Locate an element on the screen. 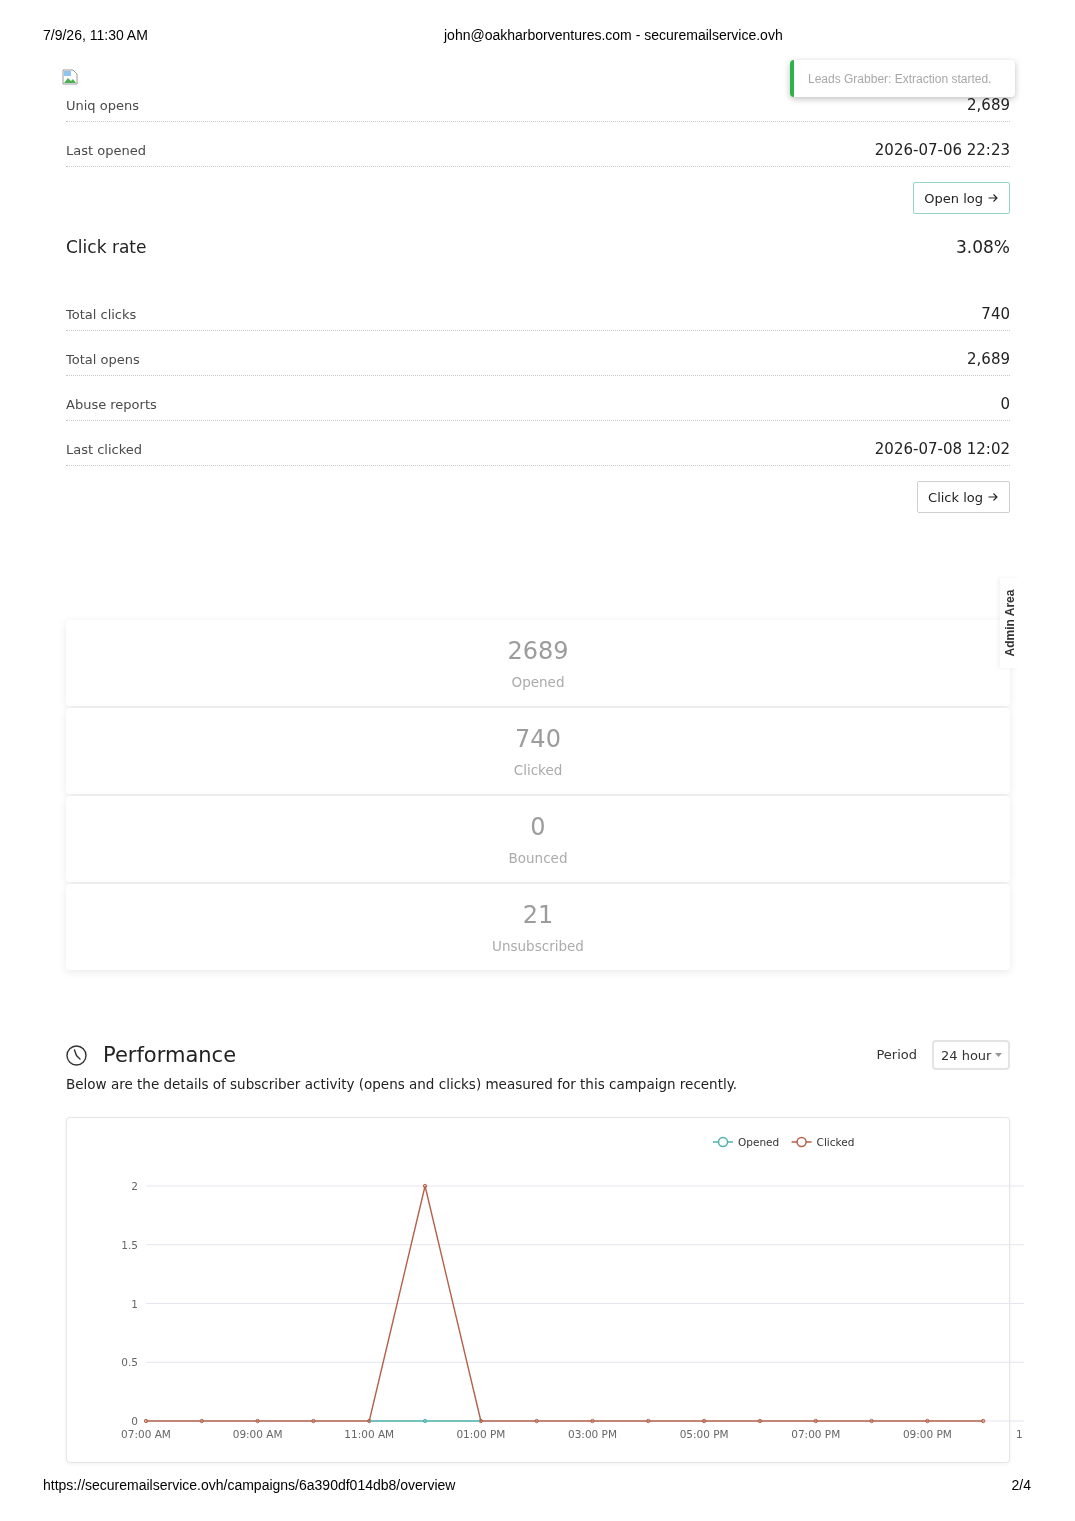  stat-value: 0 is located at coordinates (1005, 404).